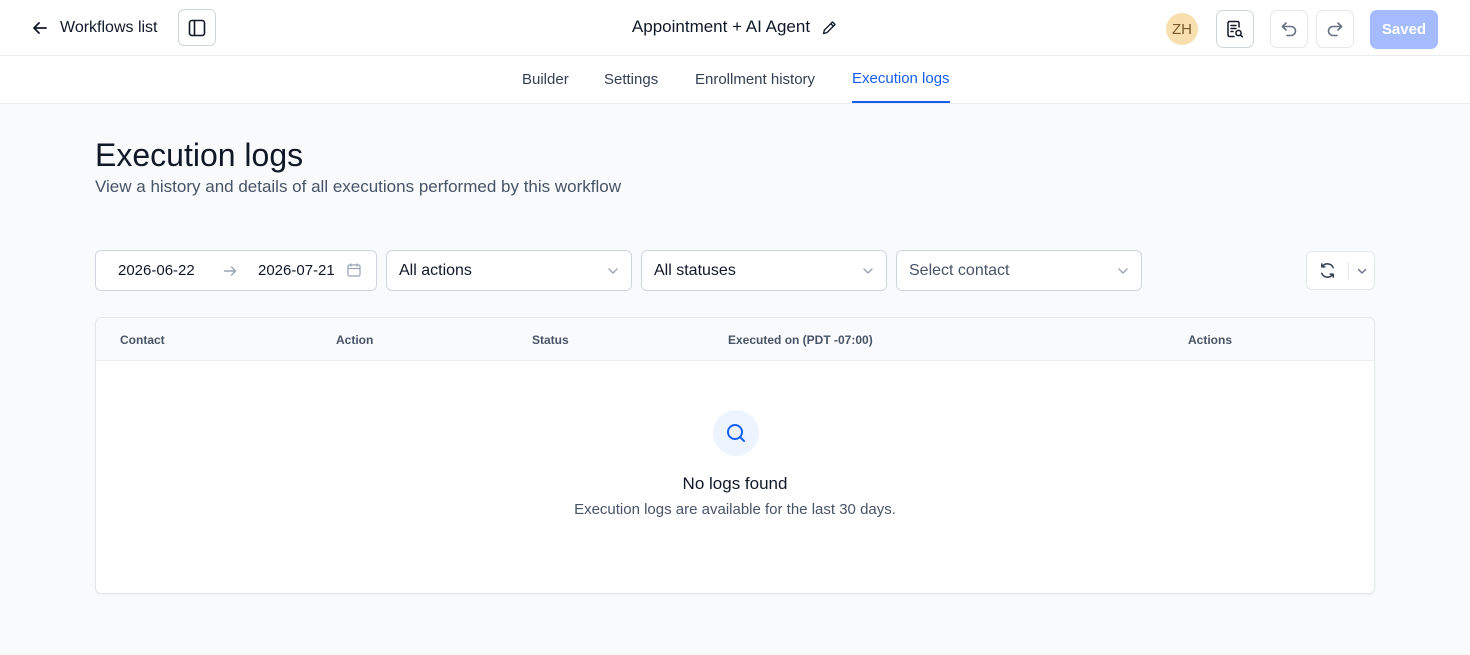  What do you see at coordinates (296, 270) in the screenshot?
I see `date-end-input: 2026-07-21` at bounding box center [296, 270].